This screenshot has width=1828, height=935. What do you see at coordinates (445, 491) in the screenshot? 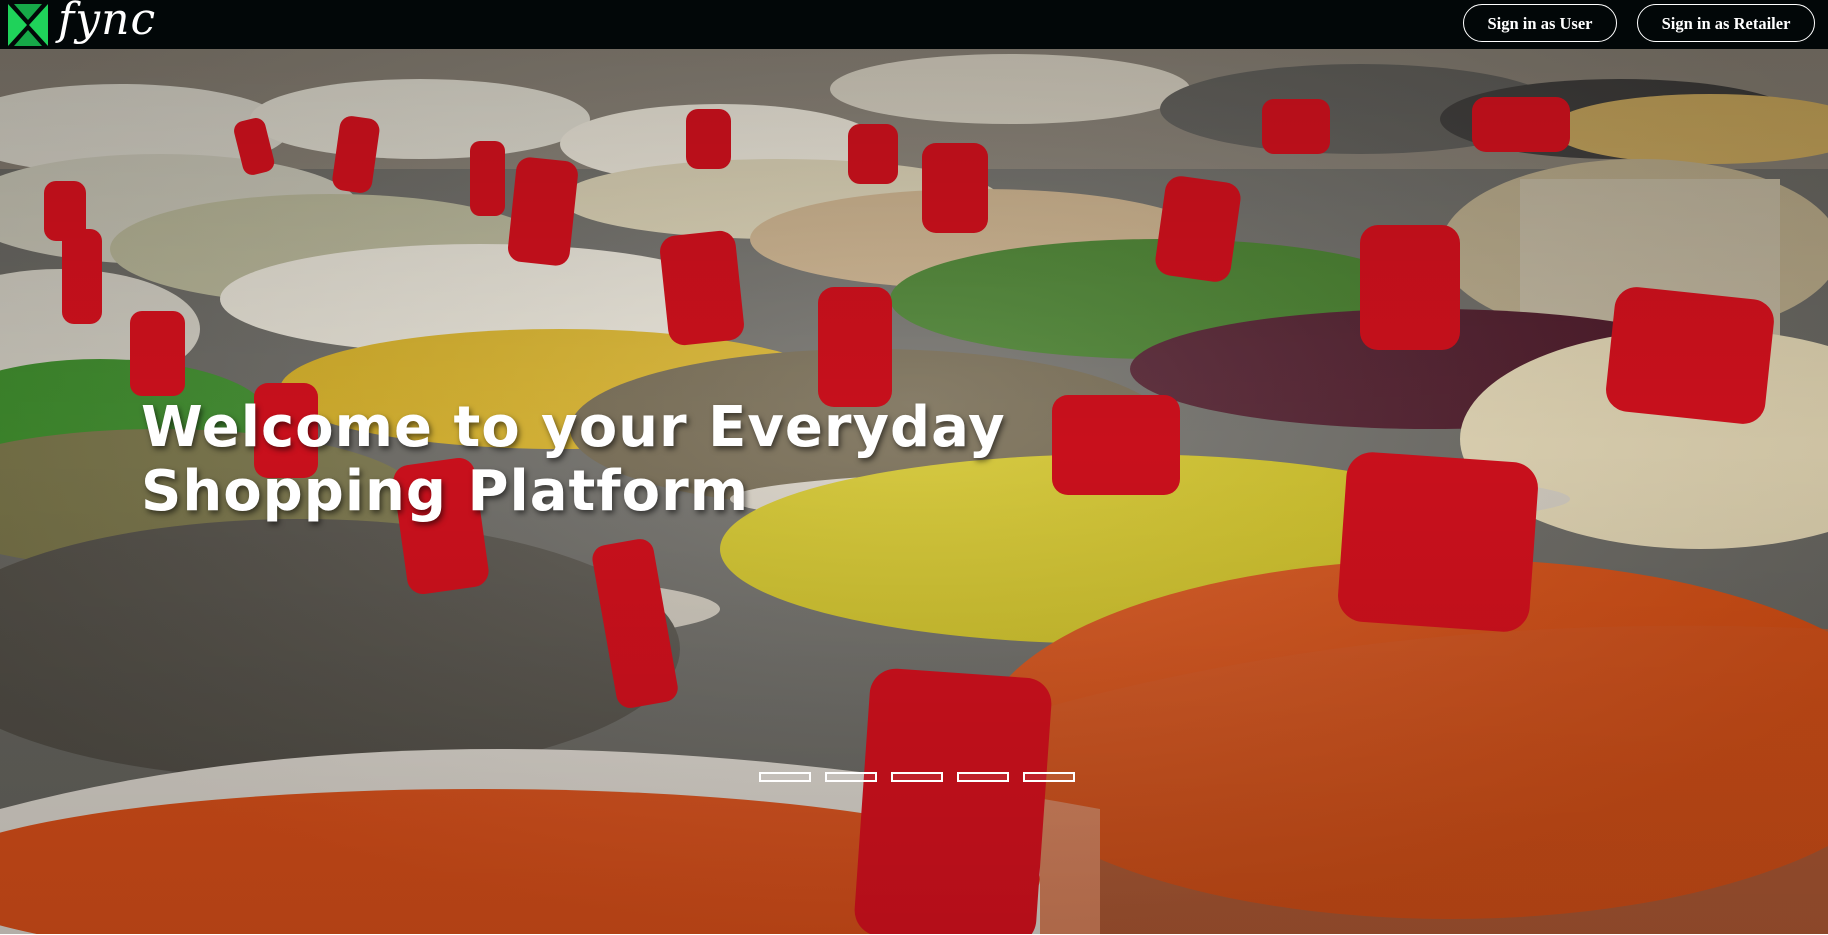
I see `hero-title-line-2: Shopping Platform` at bounding box center [445, 491].